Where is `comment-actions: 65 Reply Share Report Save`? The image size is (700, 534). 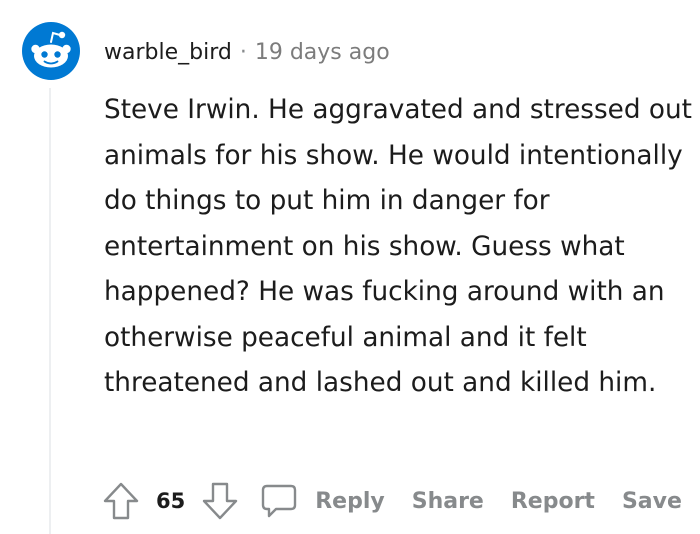
comment-actions: 65 Reply Share Report Save is located at coordinates (391, 501).